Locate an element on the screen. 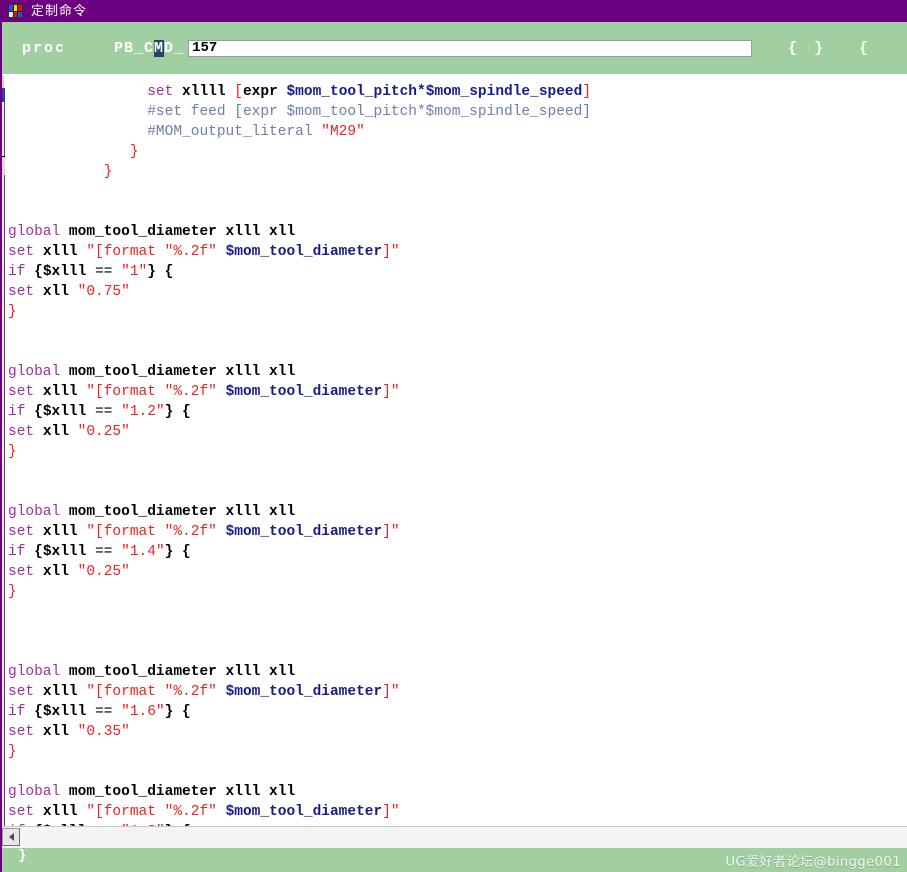 The image size is (907, 872). code-token: "M29" is located at coordinates (343, 132).